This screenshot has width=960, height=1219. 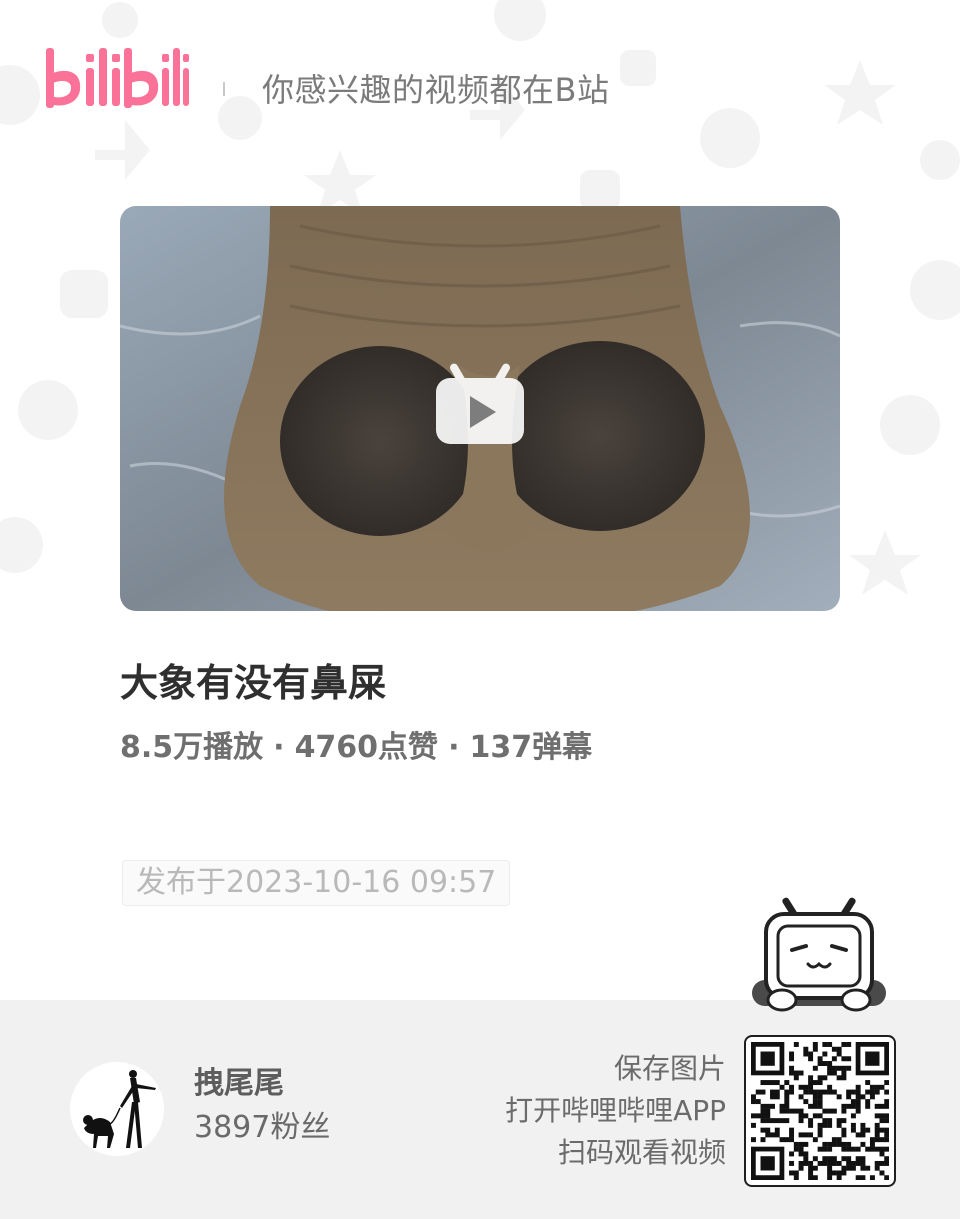 I want to click on bilibili-tv-mascot-icon, so click(x=819, y=954).